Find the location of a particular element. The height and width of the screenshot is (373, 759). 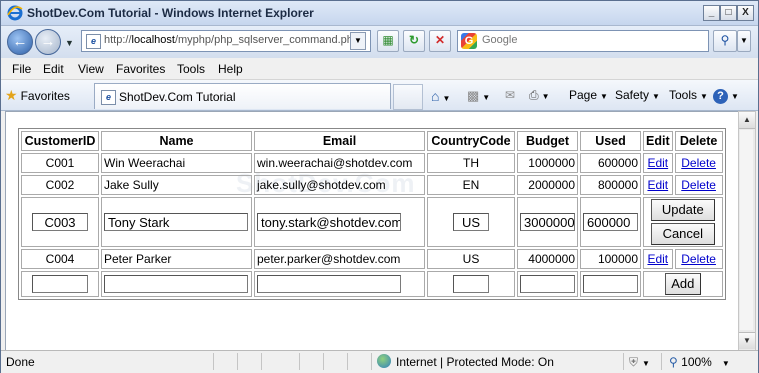

cell-countrycode: US is located at coordinates (471, 259).